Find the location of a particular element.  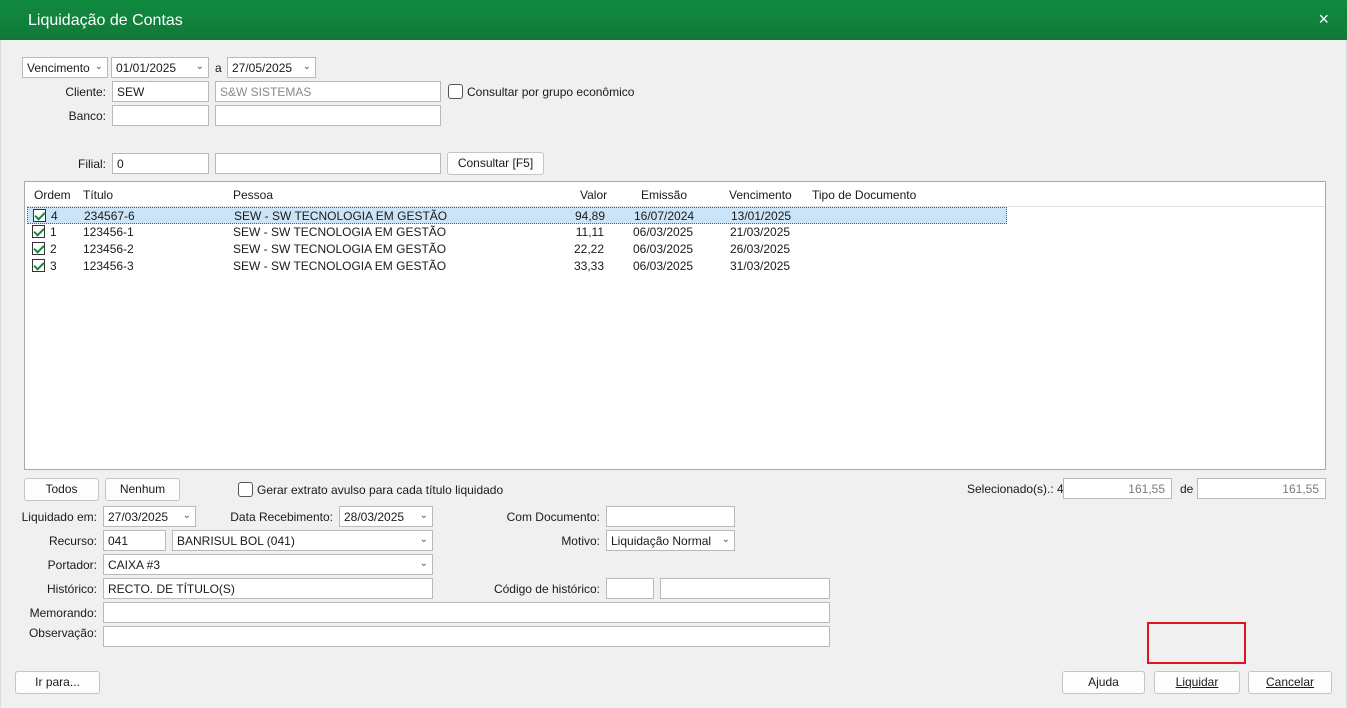

com-documento-label: Com Documento: is located at coordinates (553, 517).